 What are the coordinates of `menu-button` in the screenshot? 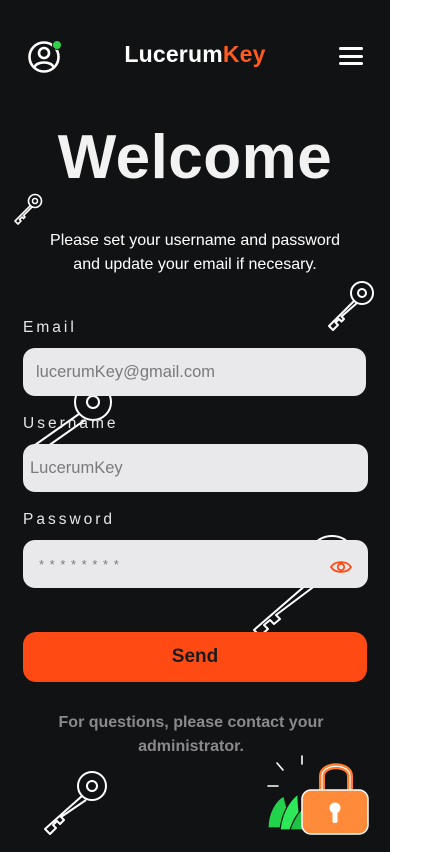 It's located at (351, 56).